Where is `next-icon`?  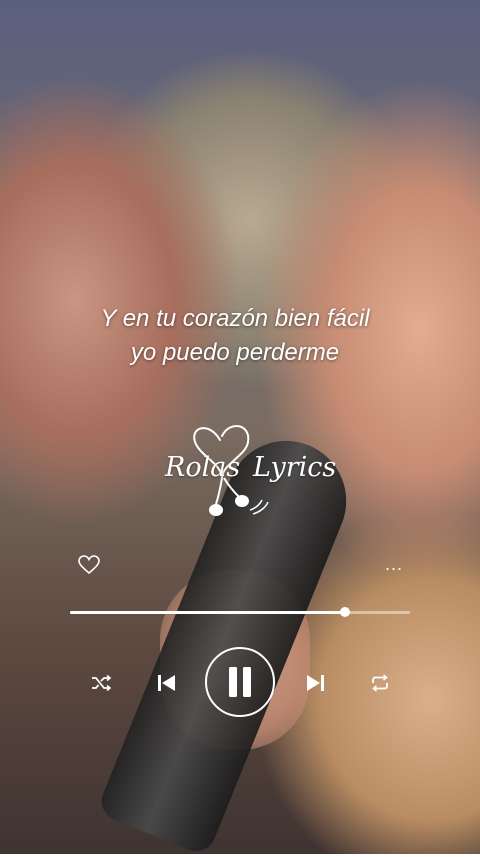
next-icon is located at coordinates (315, 683).